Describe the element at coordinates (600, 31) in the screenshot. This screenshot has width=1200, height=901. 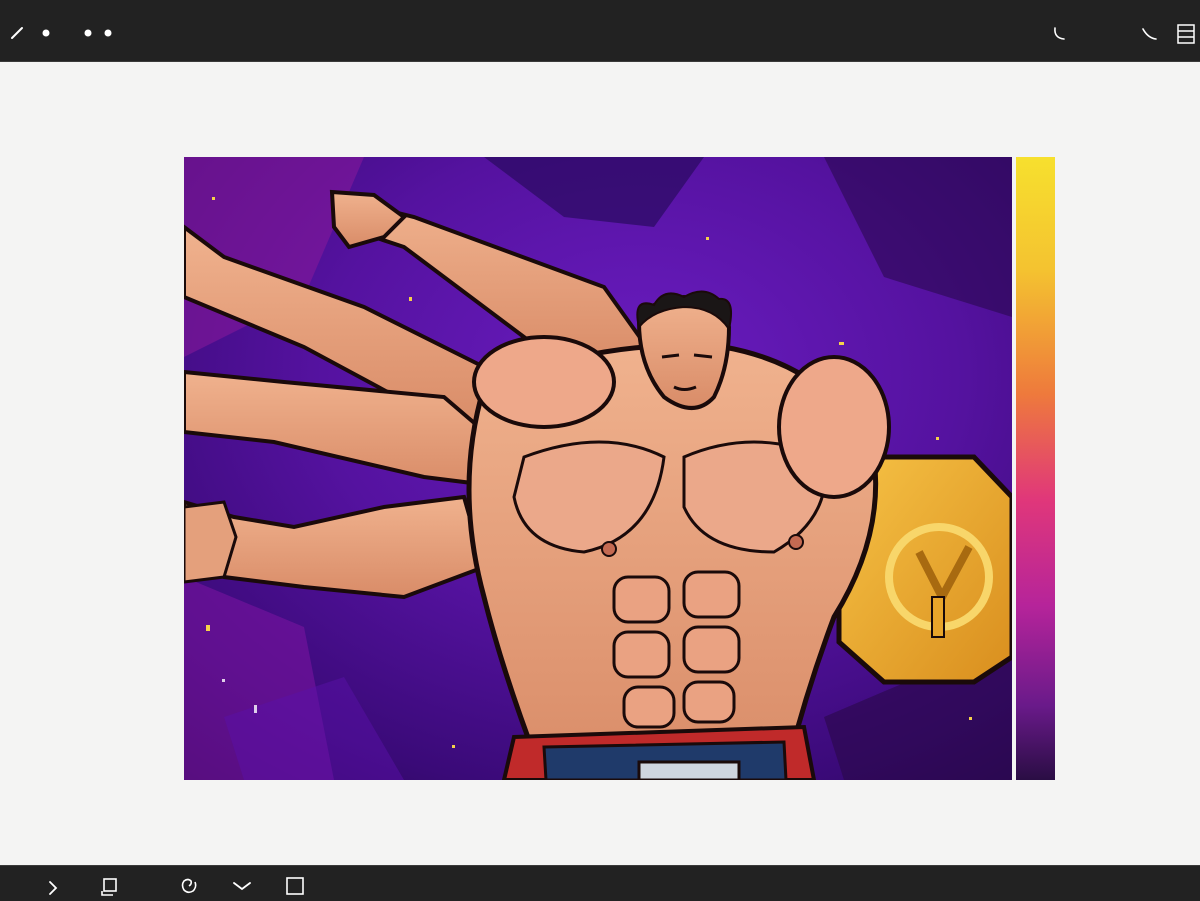
I see `top-toolbar` at that location.